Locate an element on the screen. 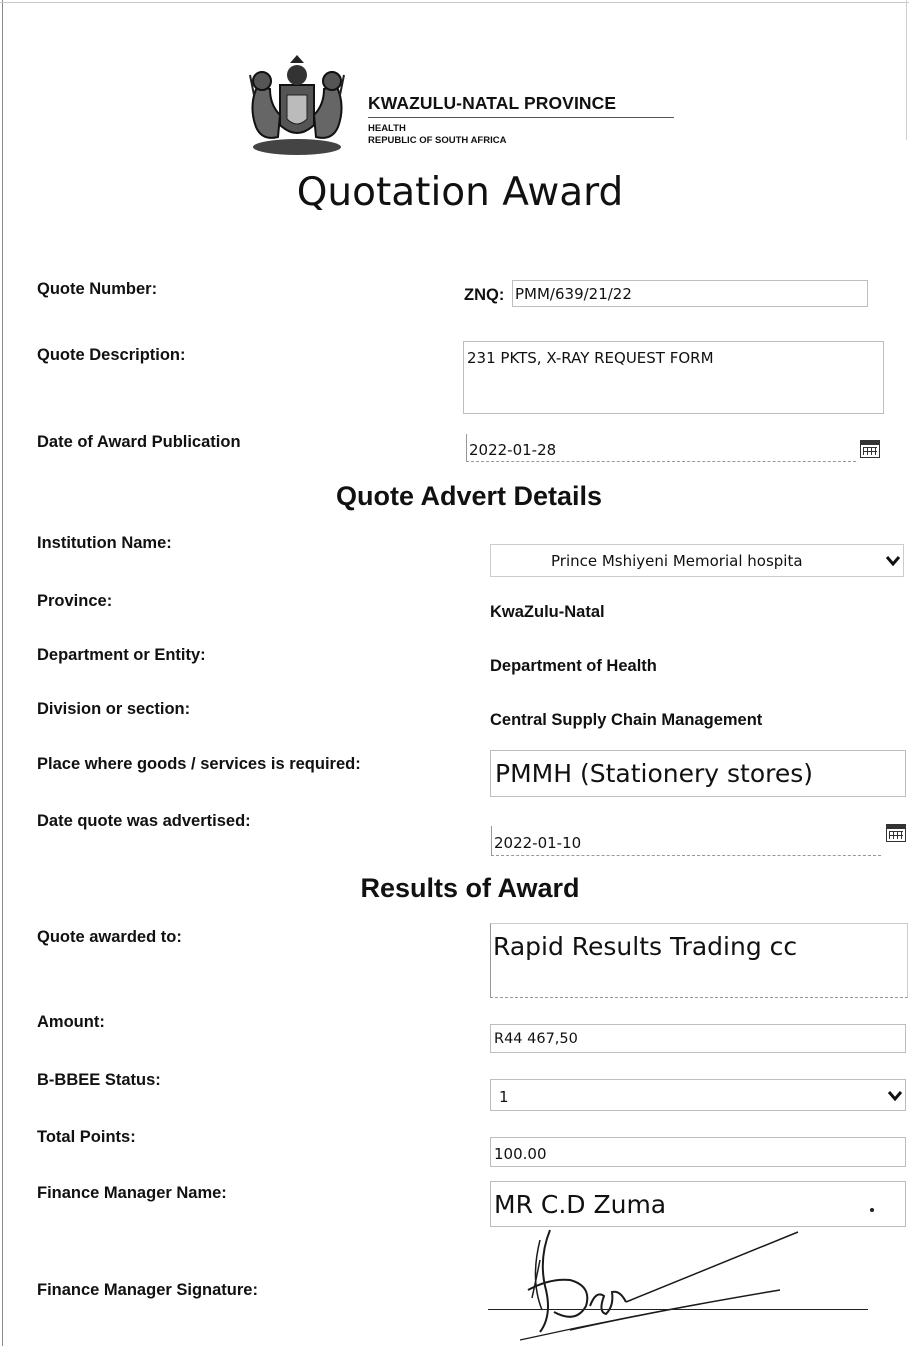 This screenshot has height=1346, width=909. department-value: Department of Health is located at coordinates (573, 666).